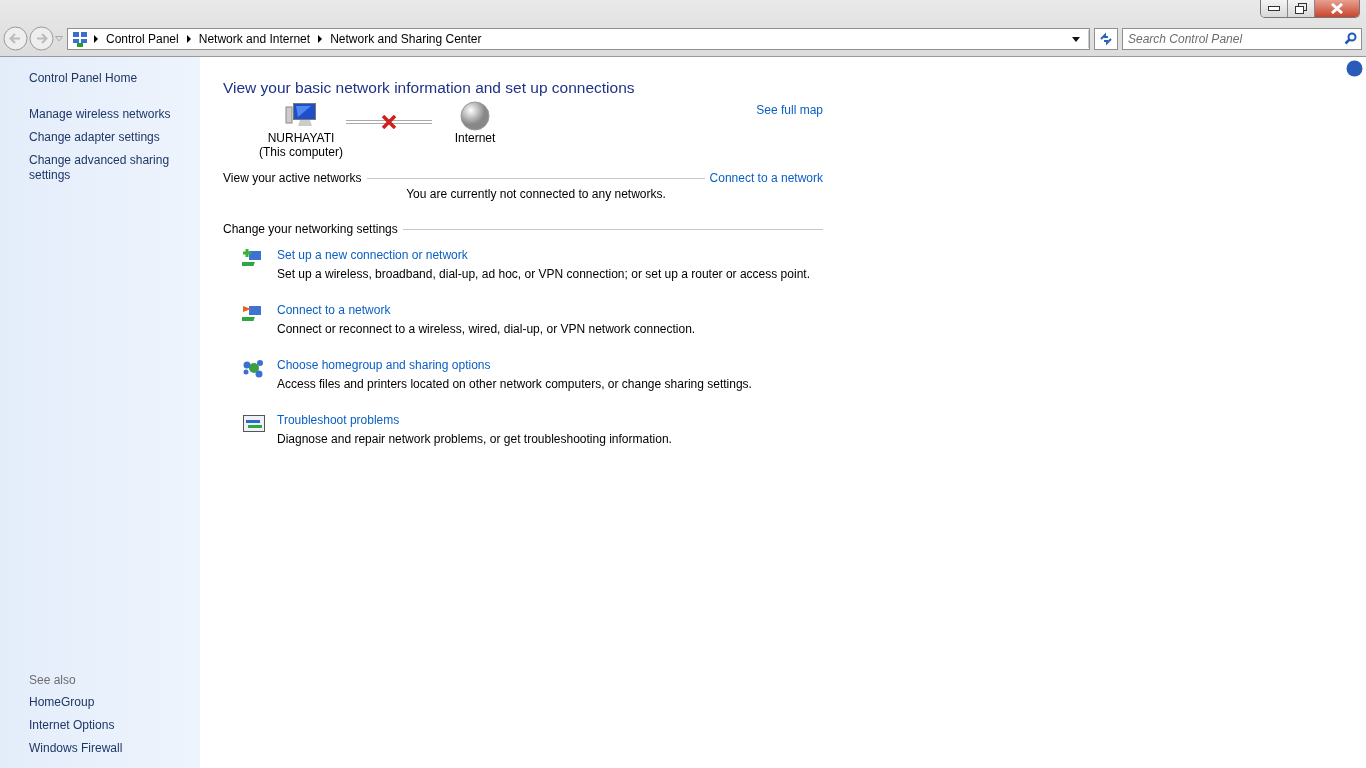 This screenshot has width=1366, height=768. I want to click on computer-caption: (This computer), so click(301, 152).